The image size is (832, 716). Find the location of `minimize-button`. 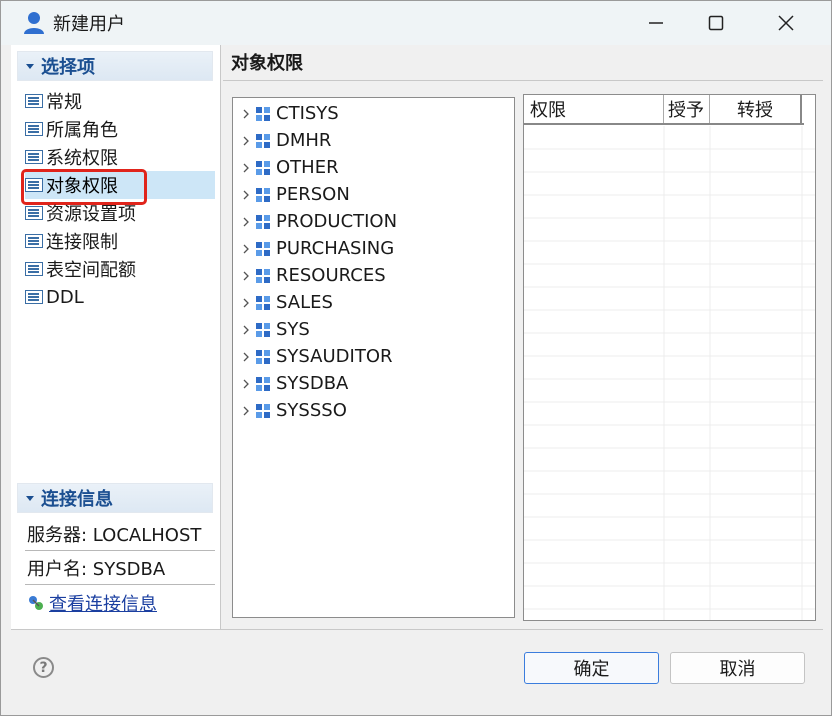

minimize-button is located at coordinates (656, 23).